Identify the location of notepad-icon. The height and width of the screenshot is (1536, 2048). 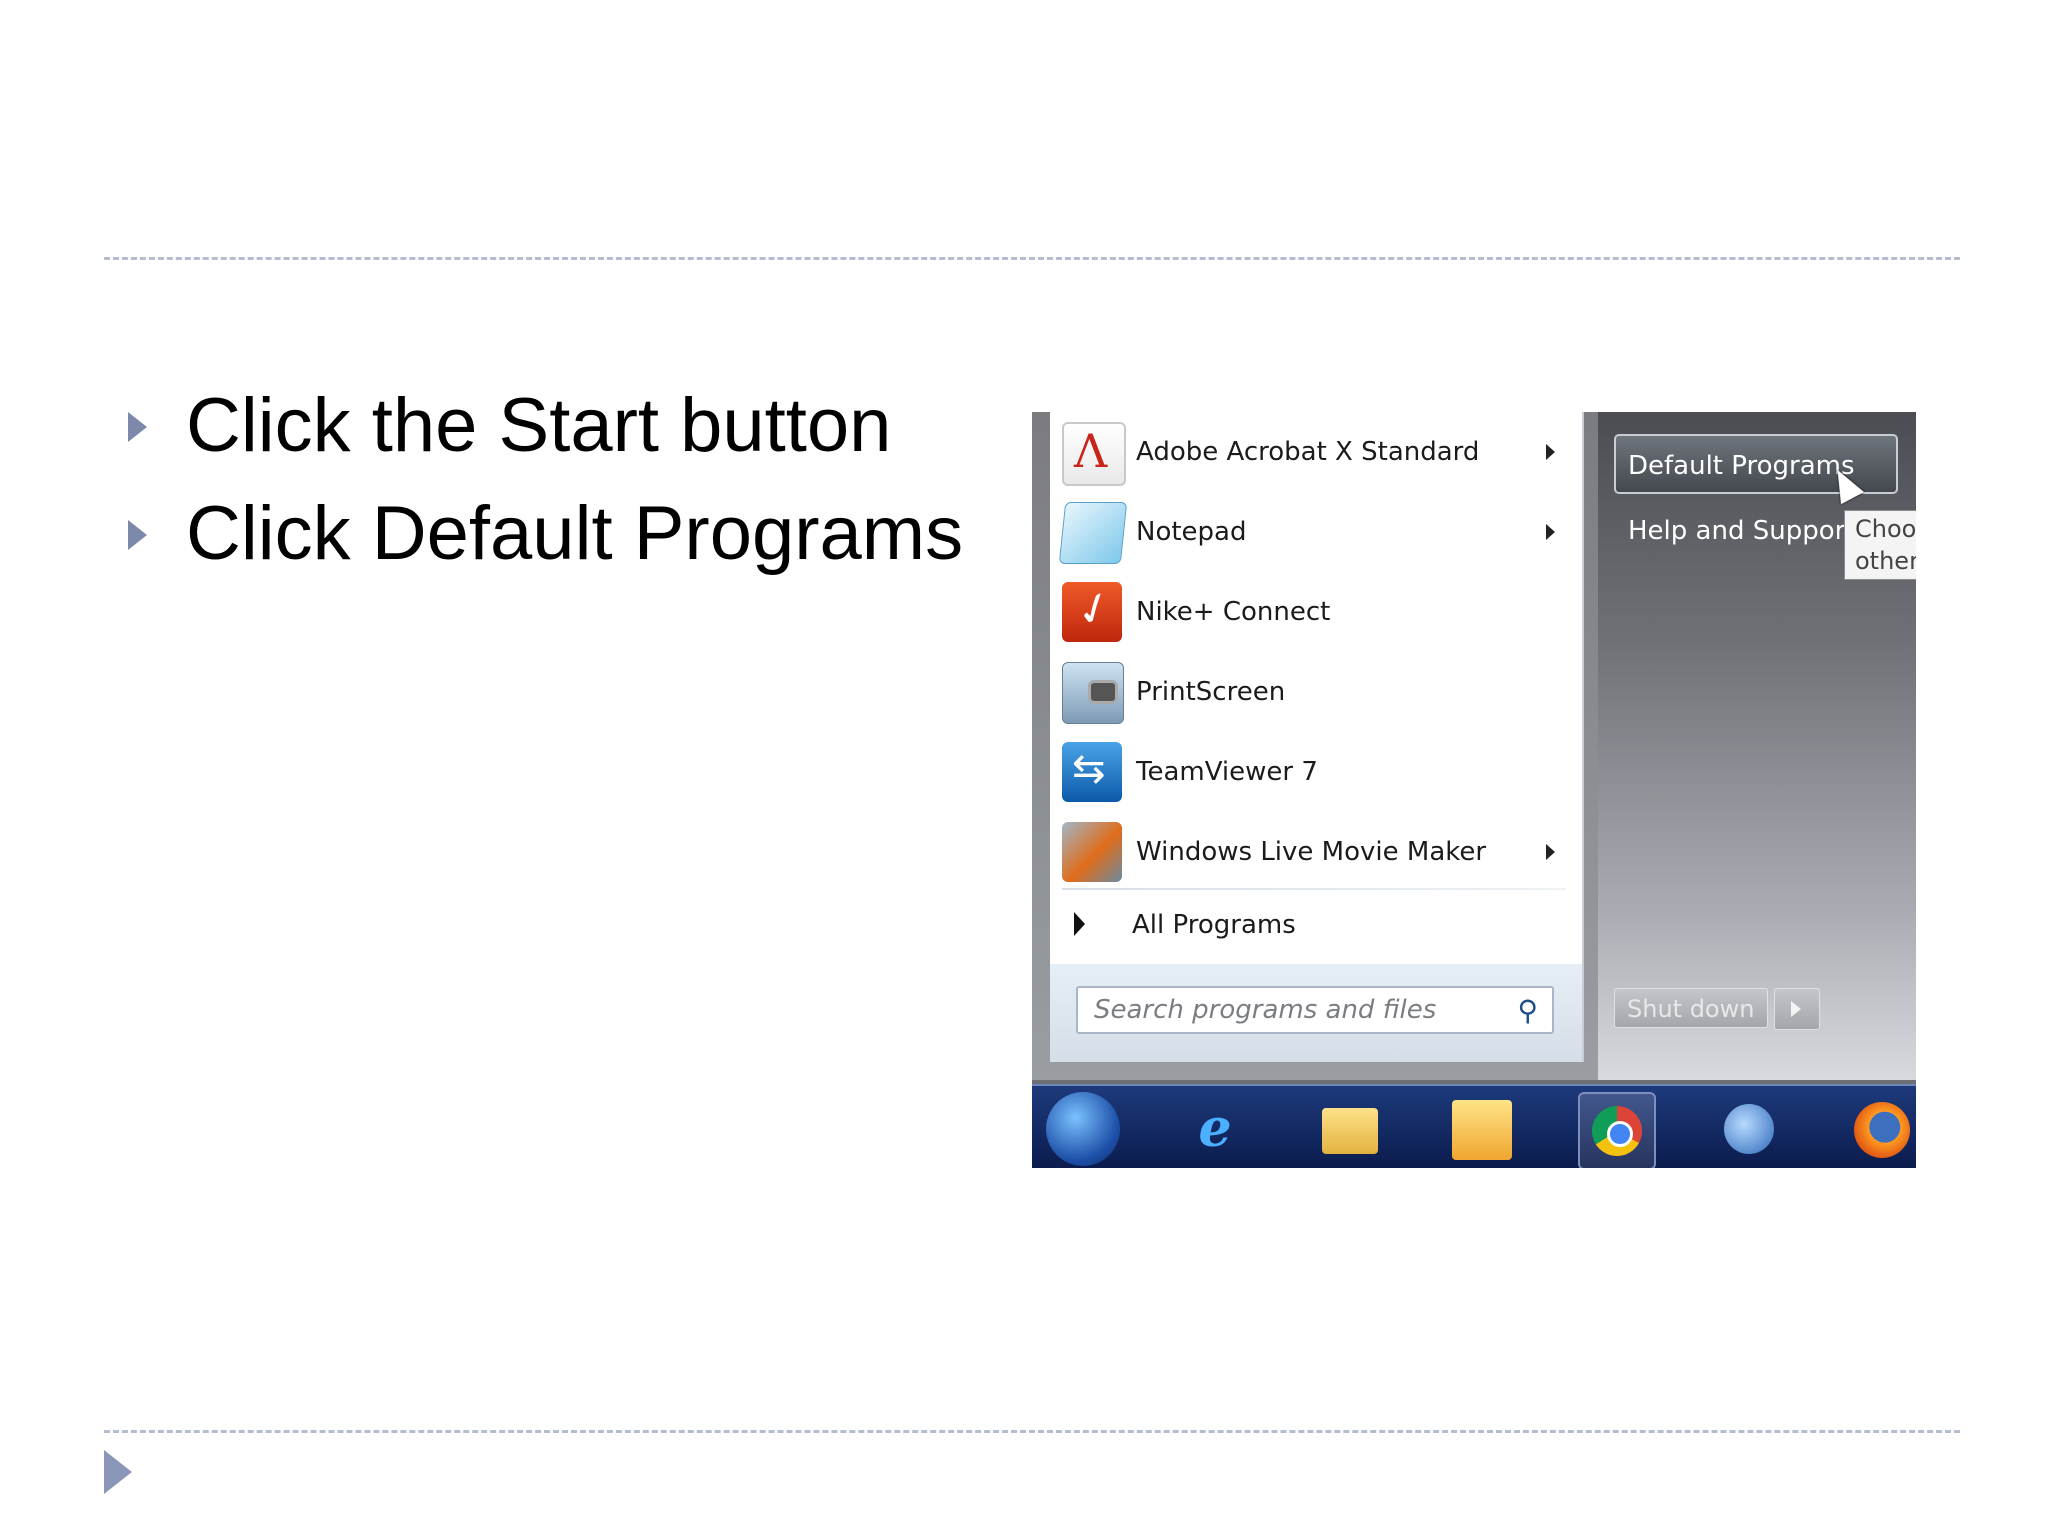
(1093, 533).